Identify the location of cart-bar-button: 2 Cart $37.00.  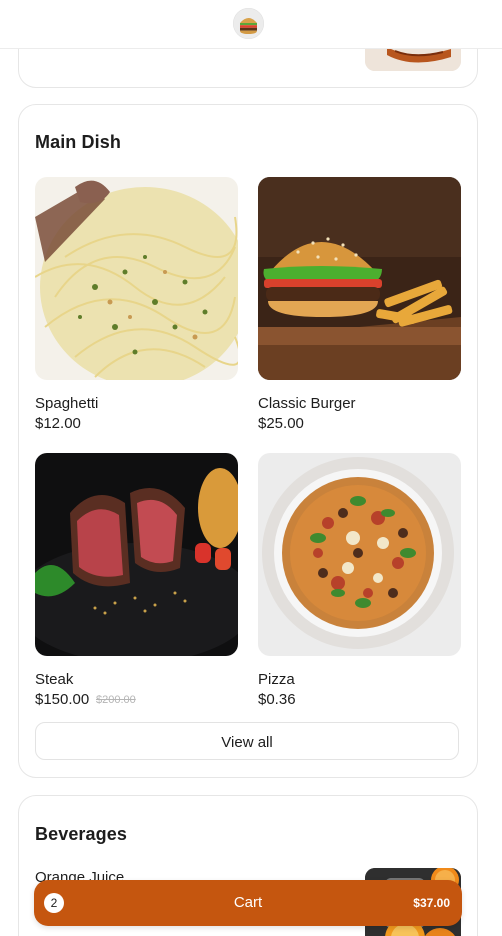
(248, 903).